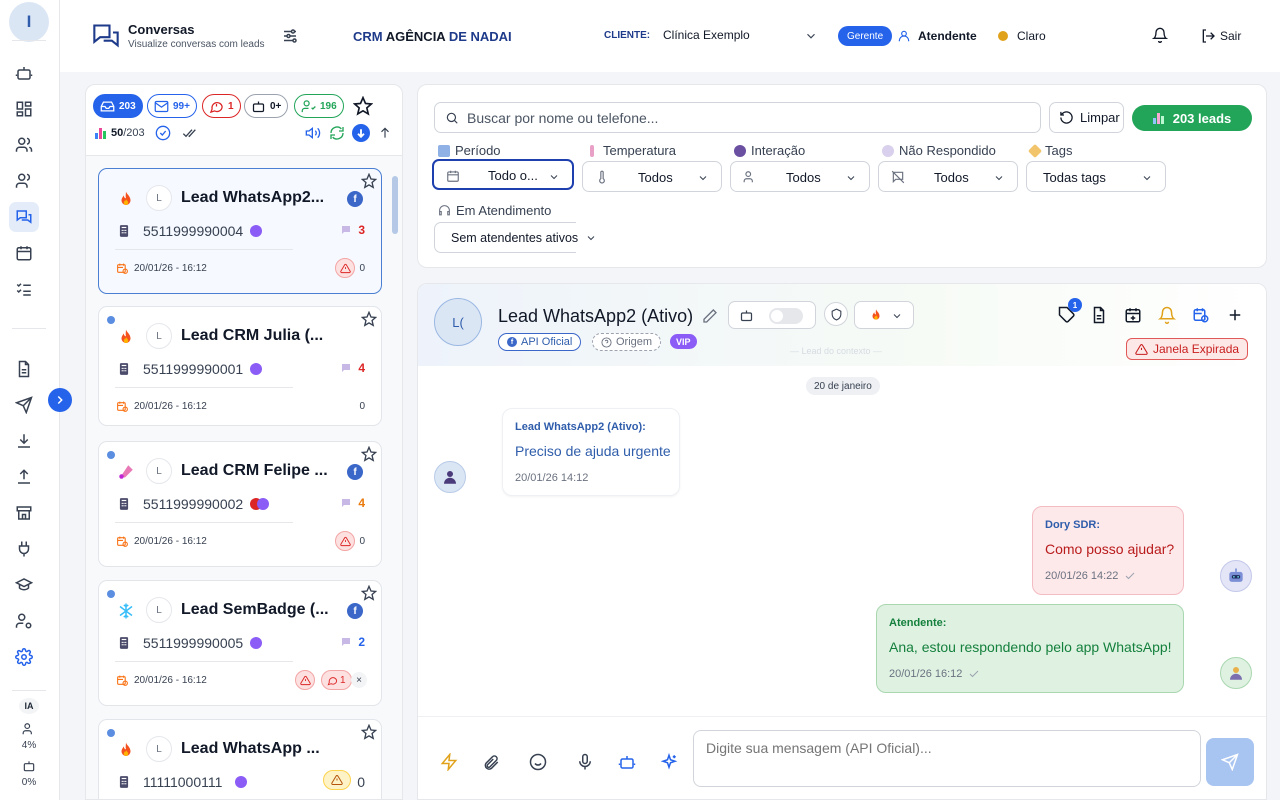 Image resolution: width=1280 pixels, height=800 pixels. I want to click on message-input, so click(947, 758).